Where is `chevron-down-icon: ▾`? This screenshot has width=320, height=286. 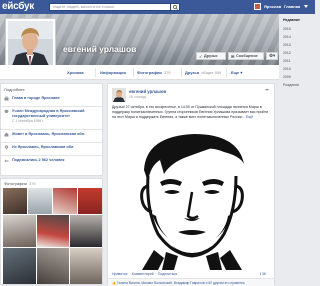
chevron-down-icon: ▾ is located at coordinates (241, 72).